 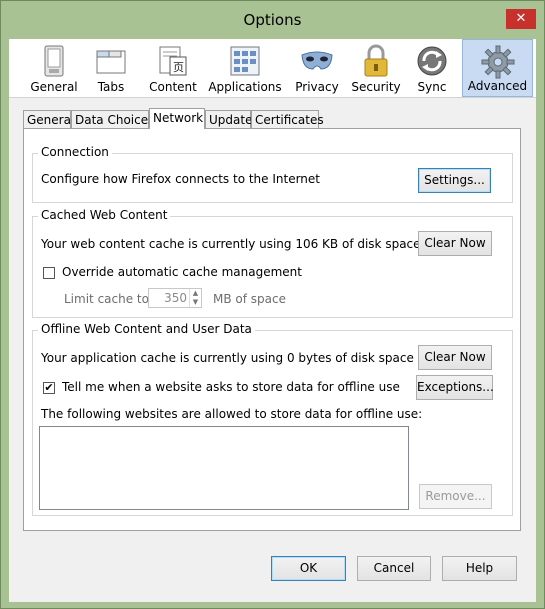 What do you see at coordinates (75, 152) in the screenshot?
I see `connection-group-title: Connection` at bounding box center [75, 152].